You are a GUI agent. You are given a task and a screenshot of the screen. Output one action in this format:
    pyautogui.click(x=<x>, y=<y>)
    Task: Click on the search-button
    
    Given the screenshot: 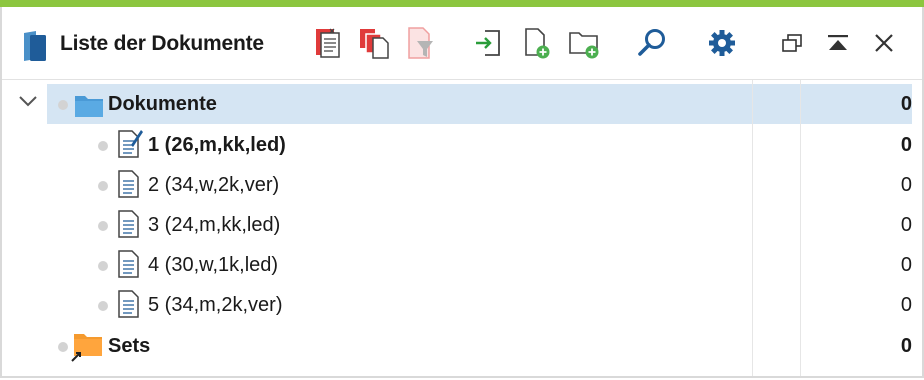 What is the action you would take?
    pyautogui.click(x=652, y=43)
    